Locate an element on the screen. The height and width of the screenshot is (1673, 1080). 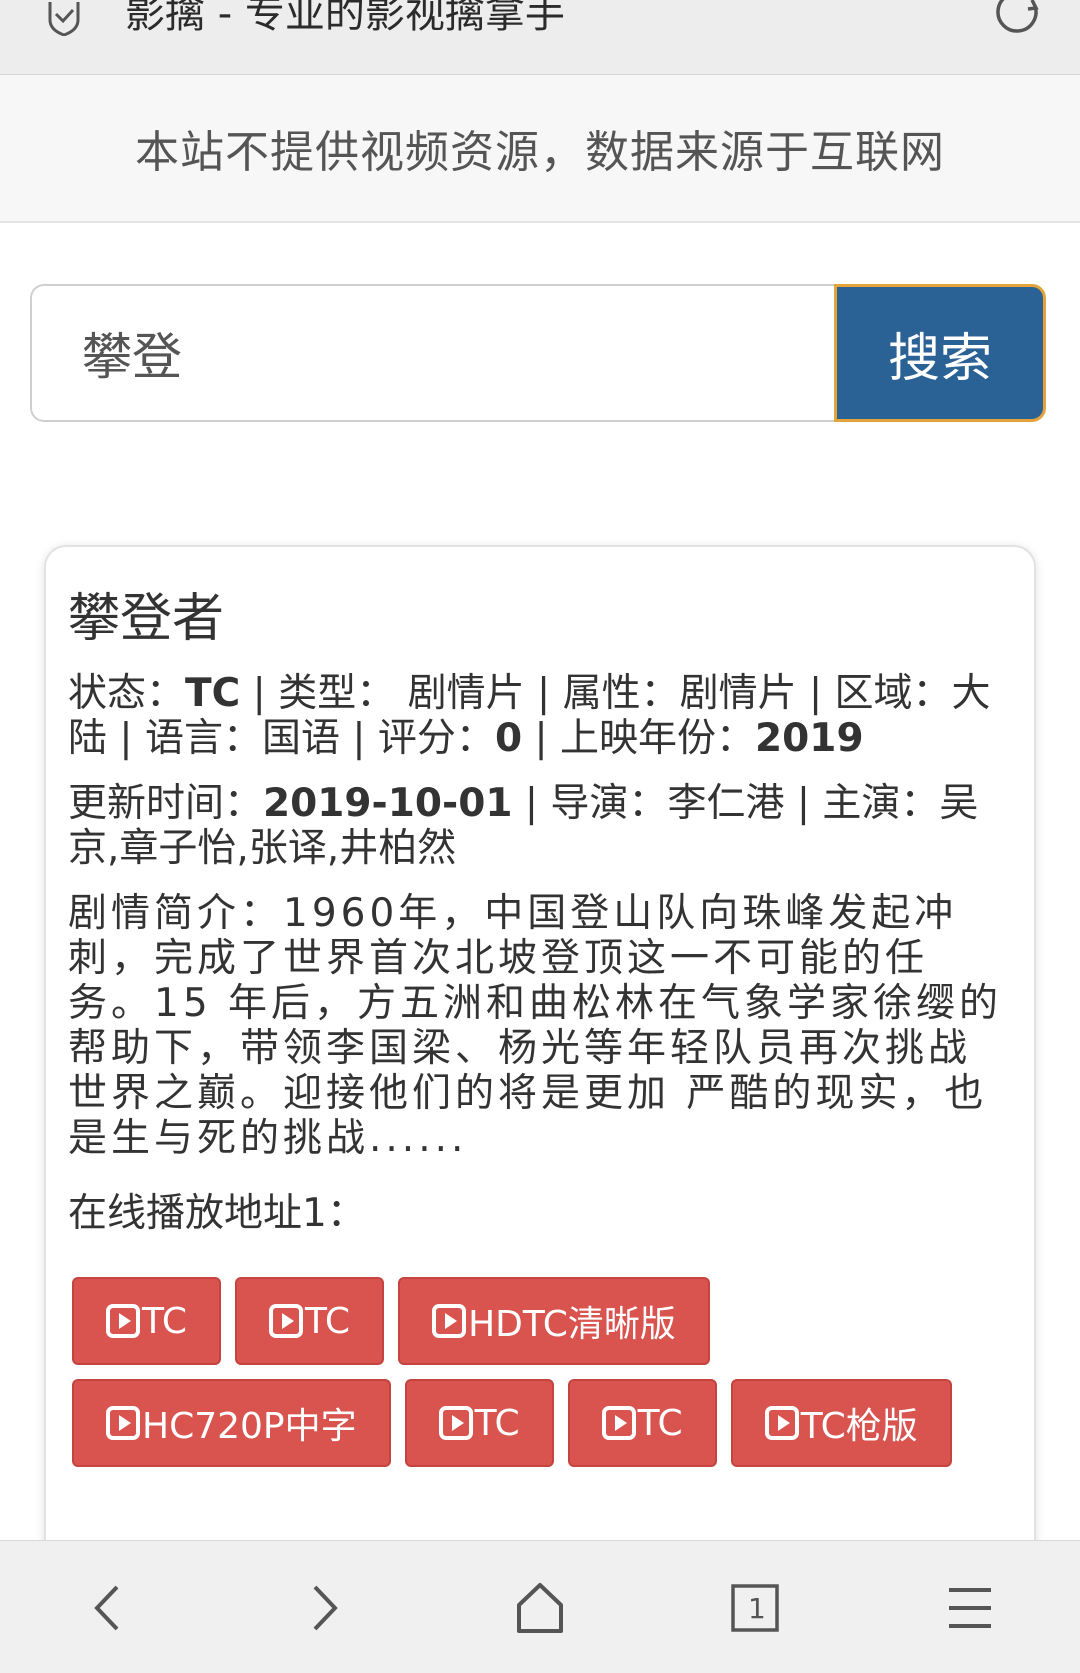
attr-value: 剧情片 is located at coordinates (738, 693).